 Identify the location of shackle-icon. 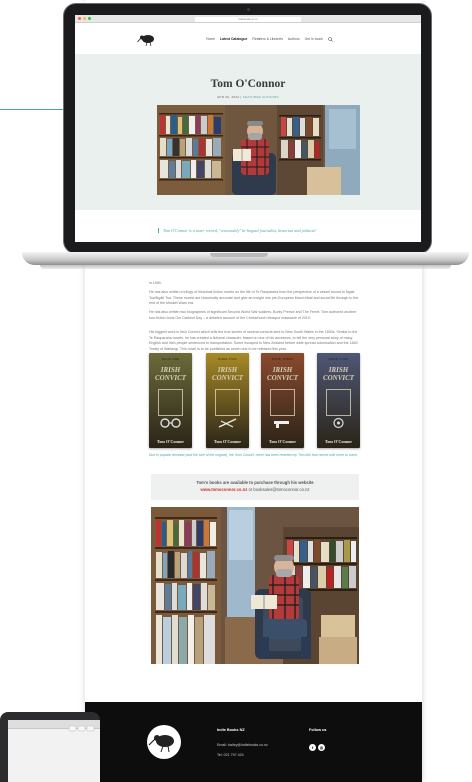
(170, 423).